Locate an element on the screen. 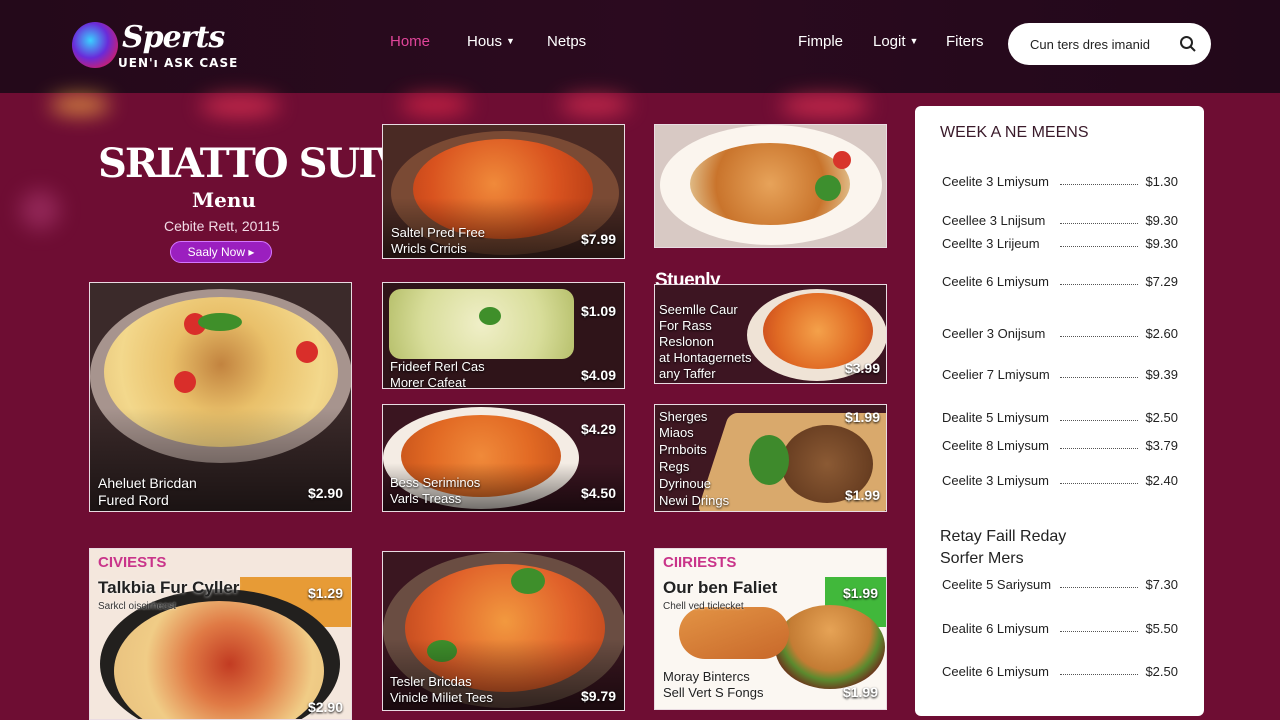  menu-item-name: Ceelite 5 Sariysum is located at coordinates (997, 584).